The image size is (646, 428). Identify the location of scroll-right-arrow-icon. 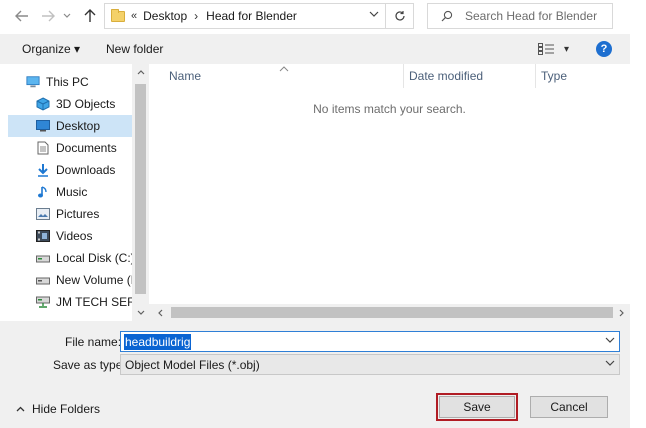
(621, 312).